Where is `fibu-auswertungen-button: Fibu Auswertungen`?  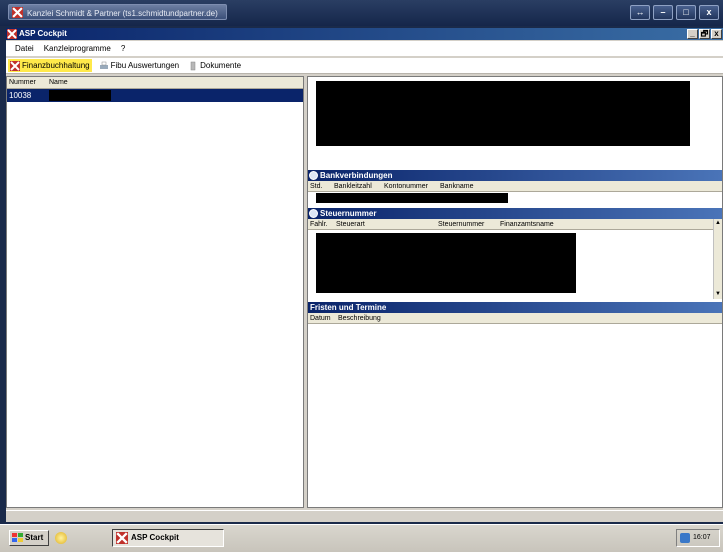
fibu-auswertungen-button: Fibu Auswertungen is located at coordinates (139, 65).